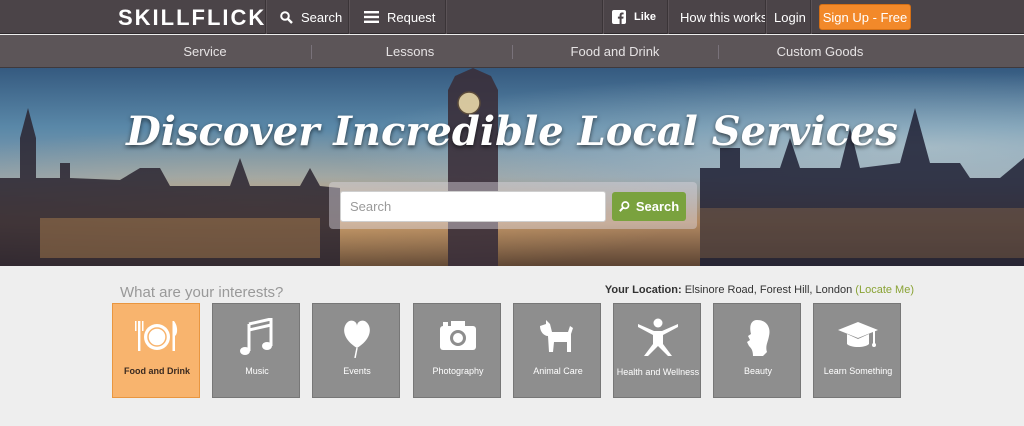  Describe the element at coordinates (458, 338) in the screenshot. I see `camera-icon` at that location.